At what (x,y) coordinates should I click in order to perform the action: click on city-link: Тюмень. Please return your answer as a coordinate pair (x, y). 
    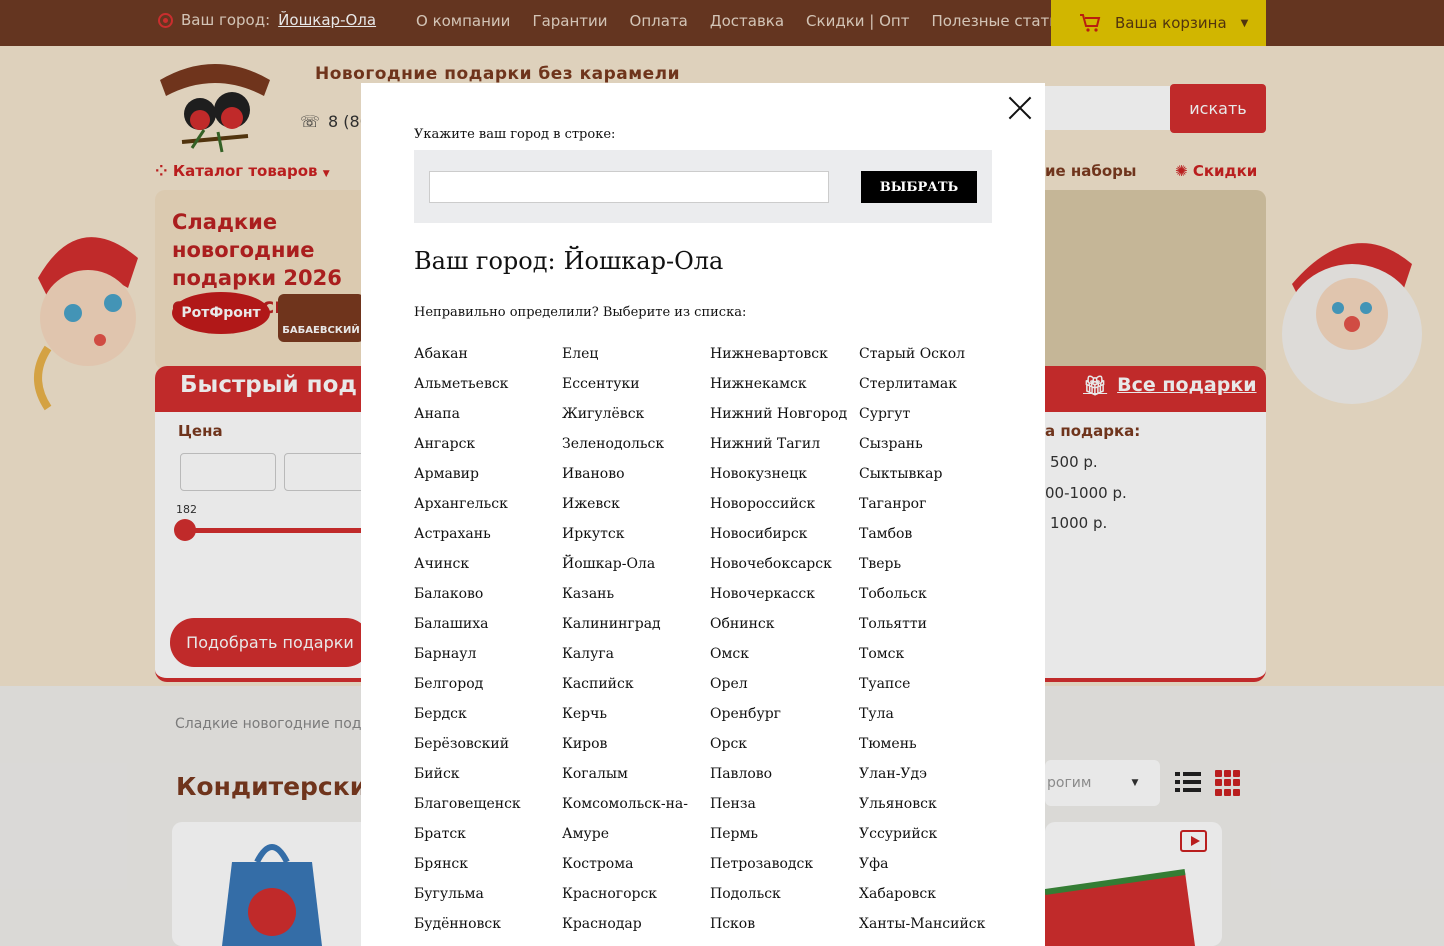
    Looking at the image, I should click on (929, 748).